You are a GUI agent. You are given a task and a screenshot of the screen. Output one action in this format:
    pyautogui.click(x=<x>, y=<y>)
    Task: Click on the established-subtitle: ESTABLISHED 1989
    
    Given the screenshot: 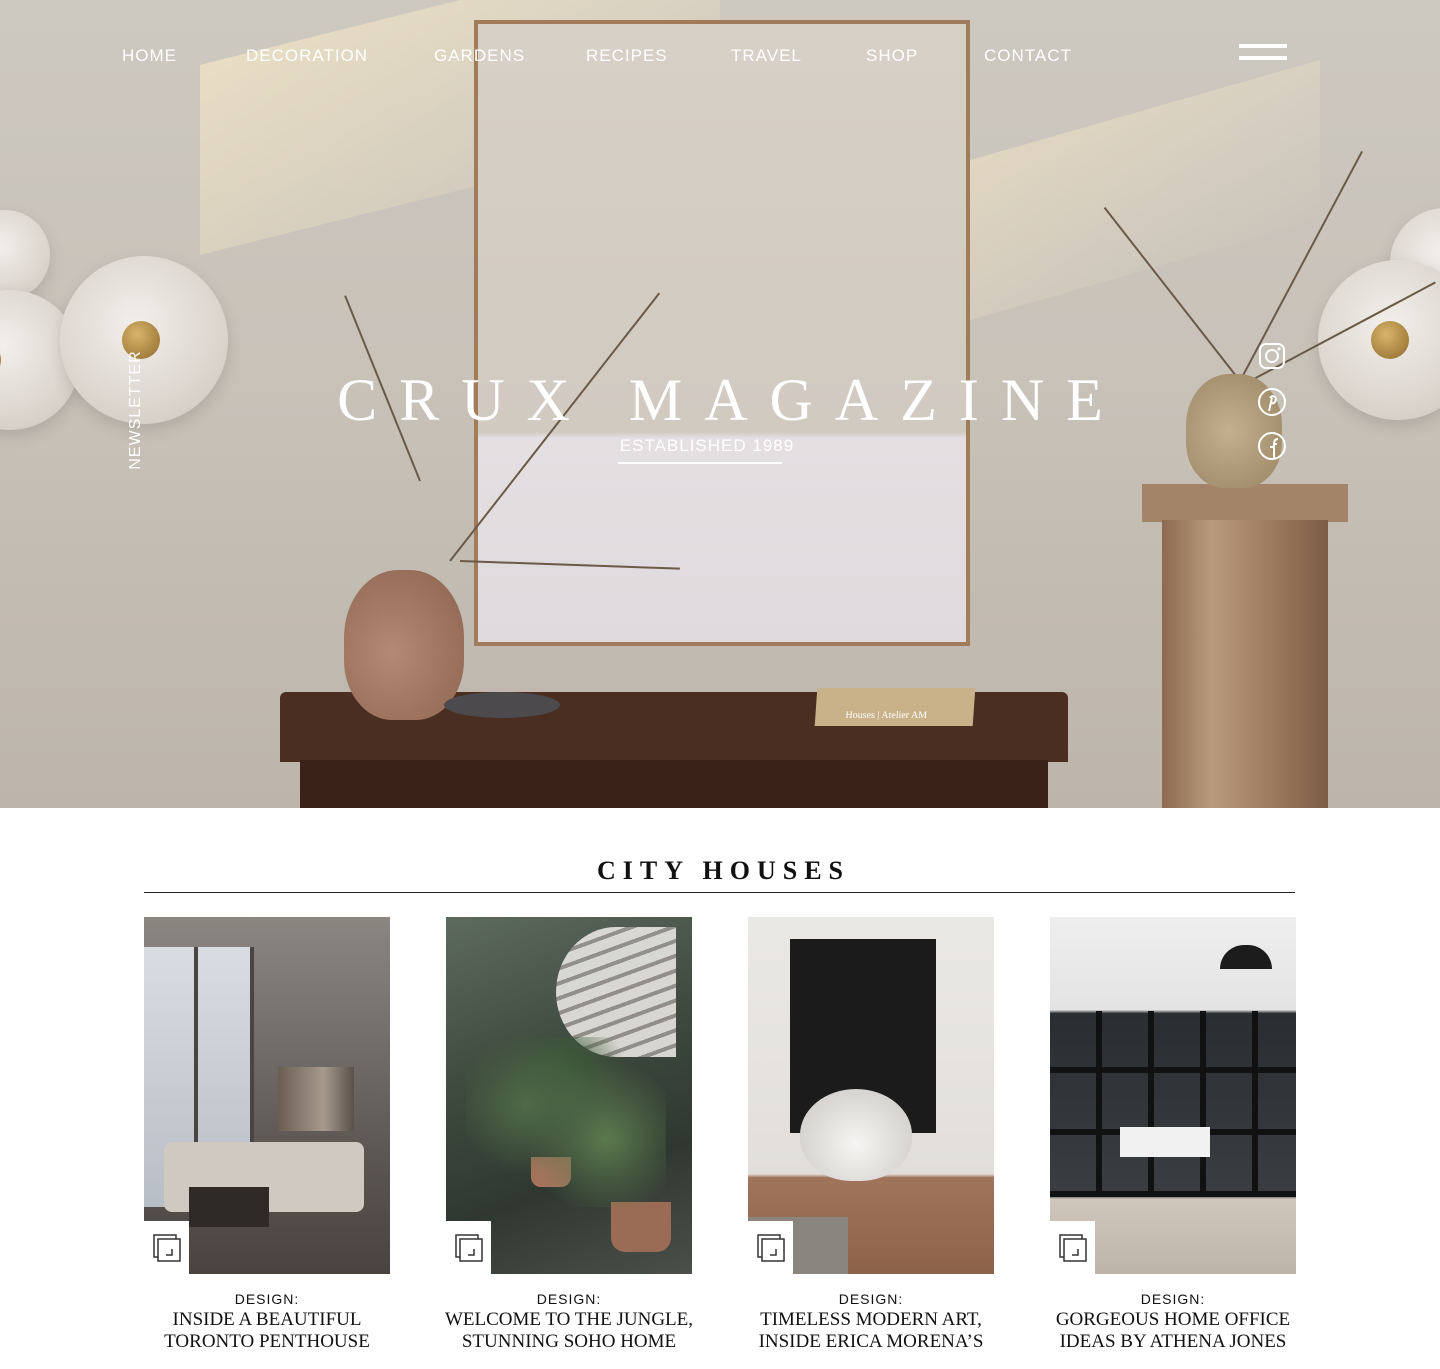 What is the action you would take?
    pyautogui.click(x=707, y=445)
    